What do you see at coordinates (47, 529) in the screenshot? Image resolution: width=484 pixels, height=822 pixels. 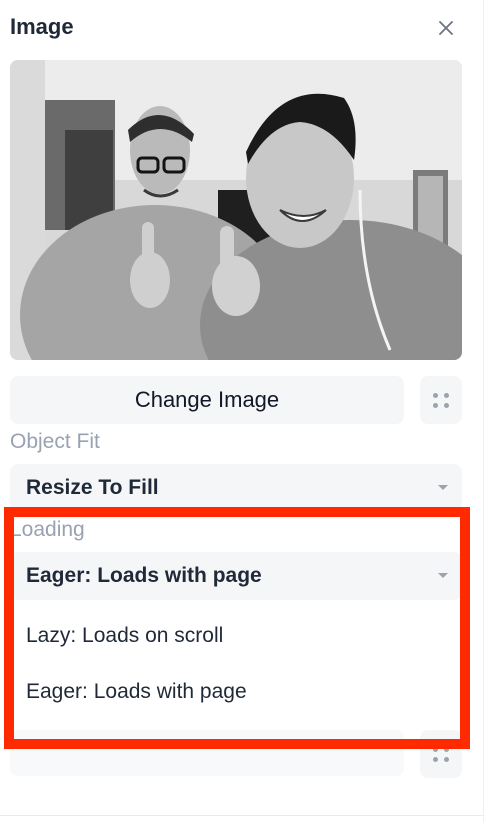 I see `loading-label: Loading` at bounding box center [47, 529].